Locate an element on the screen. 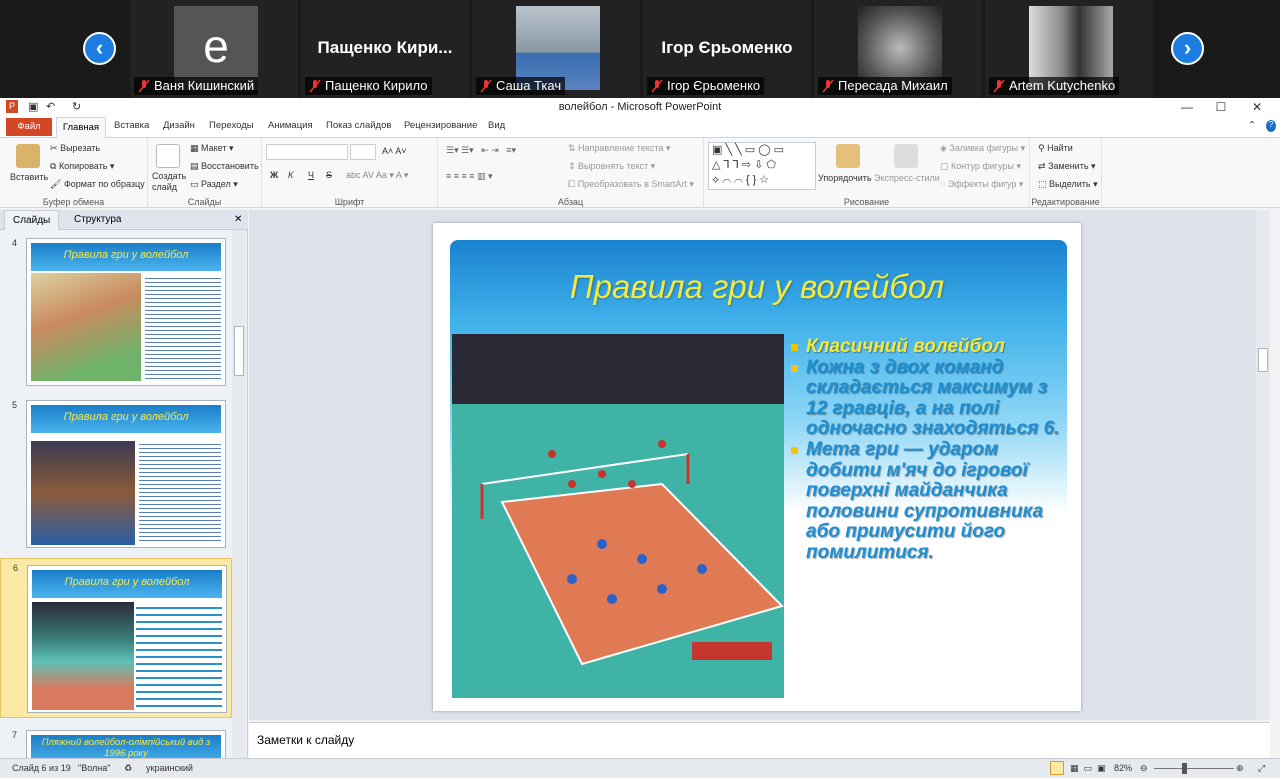 This screenshot has height=778, width=1280. normal-view-icon is located at coordinates (1057, 768).